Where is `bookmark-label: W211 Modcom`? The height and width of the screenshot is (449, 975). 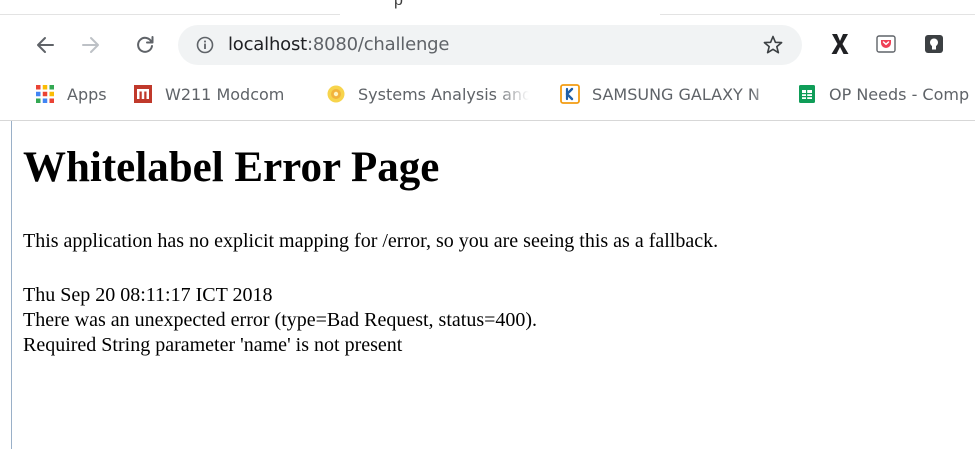
bookmark-label: W211 Modcom is located at coordinates (225, 94).